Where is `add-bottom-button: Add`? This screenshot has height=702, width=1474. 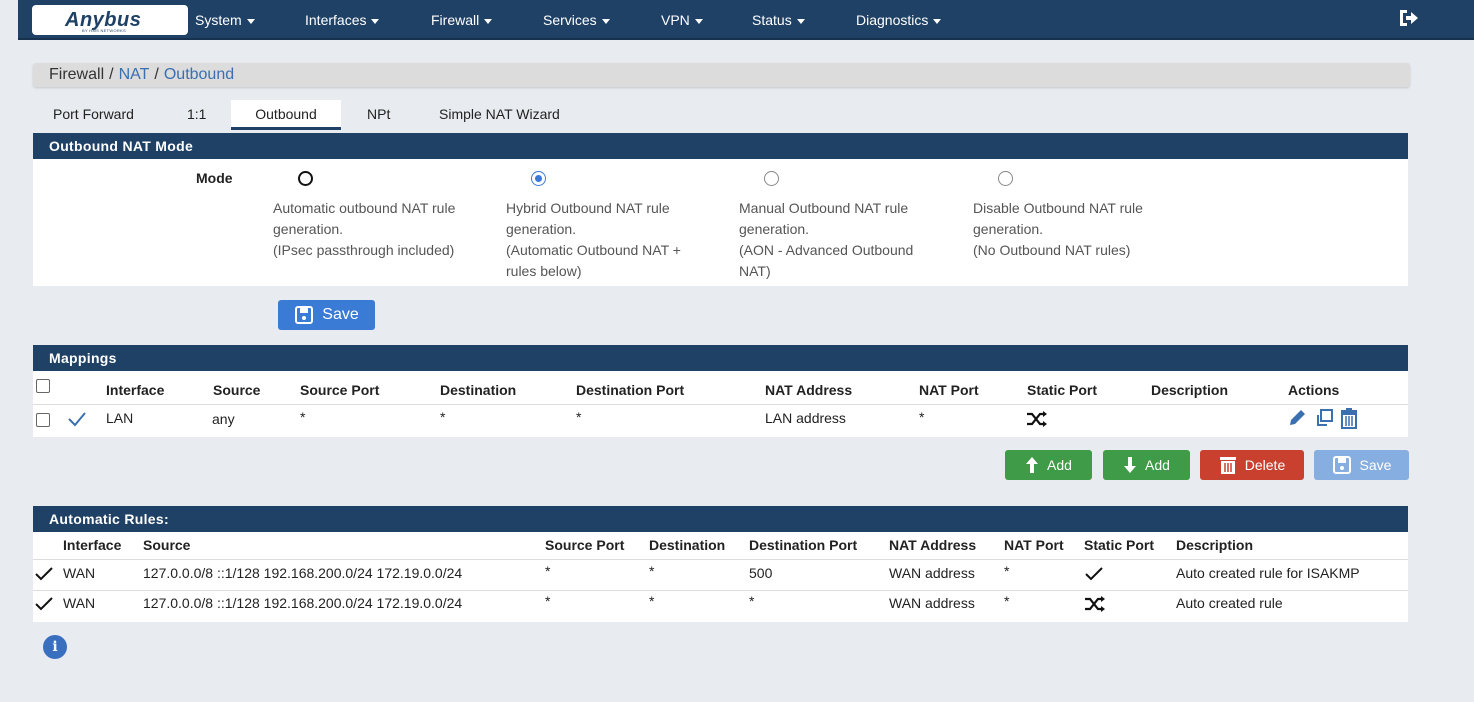
add-bottom-button: Add is located at coordinates (1146, 465).